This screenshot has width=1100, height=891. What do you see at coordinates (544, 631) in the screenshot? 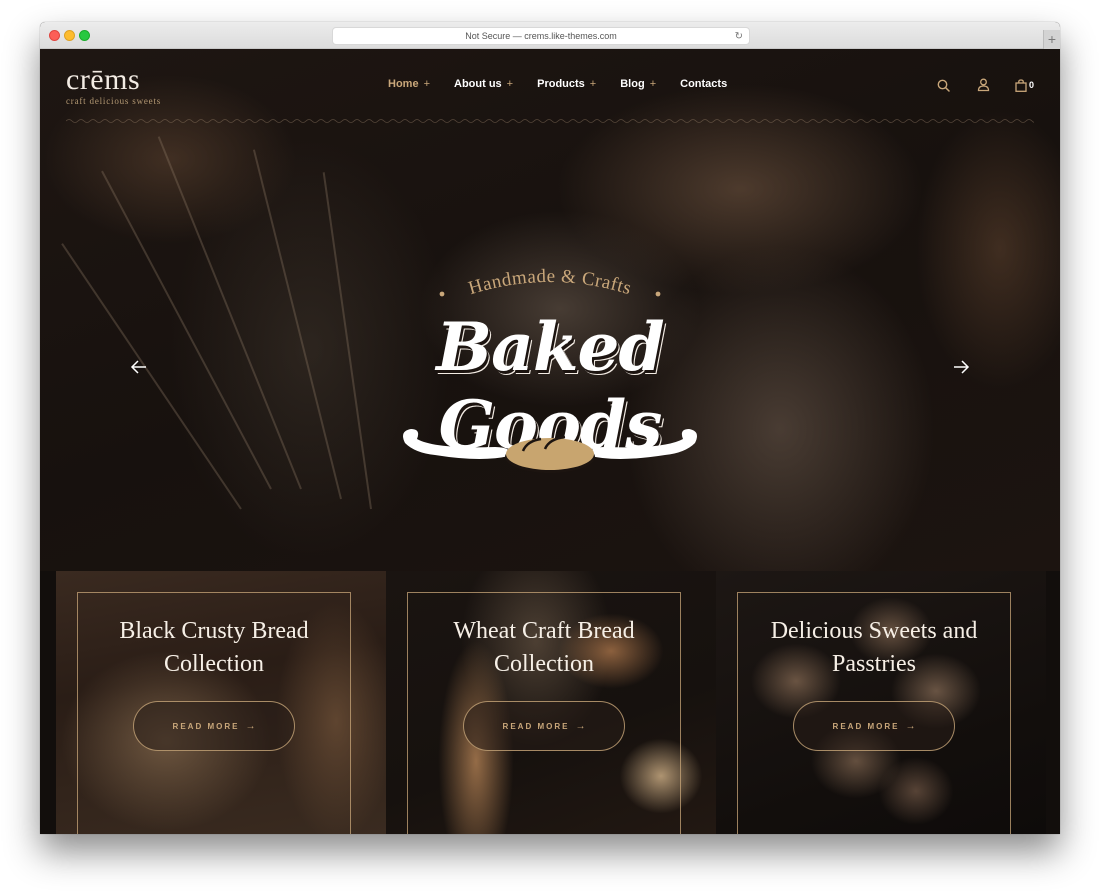
I see `card-title-line: Wheat Craft Bread` at bounding box center [544, 631].